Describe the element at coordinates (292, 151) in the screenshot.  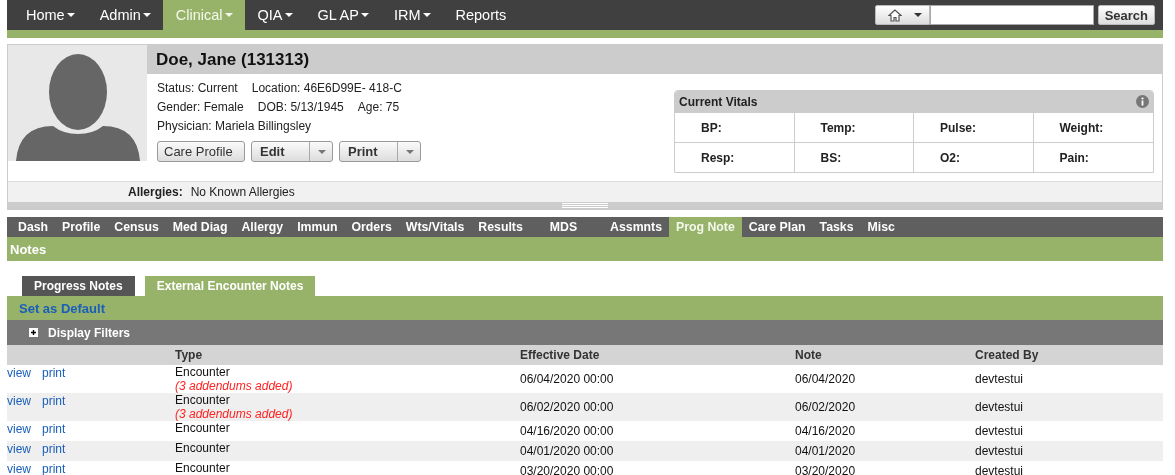
I see `action-button: Edit` at that location.